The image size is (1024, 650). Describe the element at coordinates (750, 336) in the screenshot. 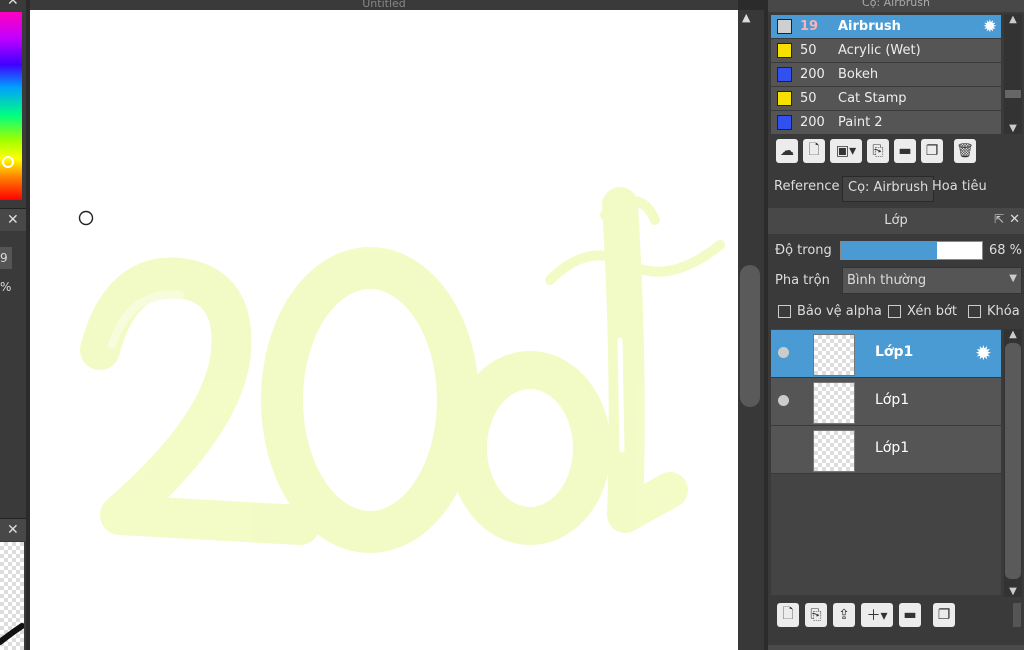

I see `canvas-scroll-thumb` at that location.